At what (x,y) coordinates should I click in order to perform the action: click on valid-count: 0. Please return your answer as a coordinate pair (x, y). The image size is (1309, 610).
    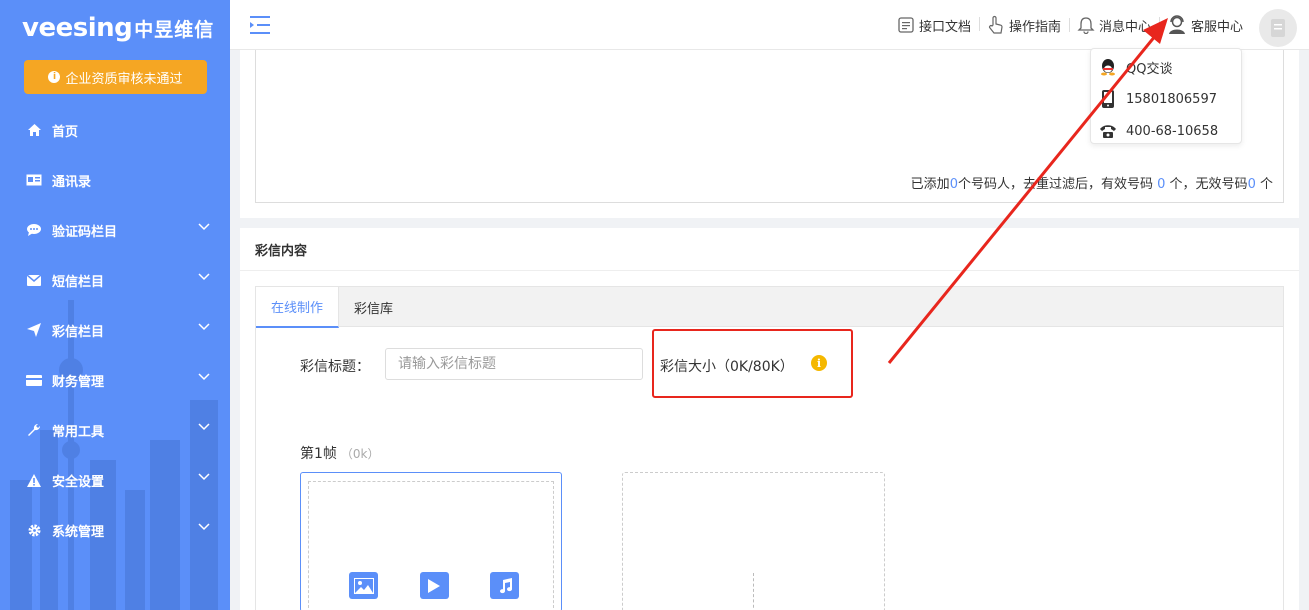
    Looking at the image, I should click on (1161, 184).